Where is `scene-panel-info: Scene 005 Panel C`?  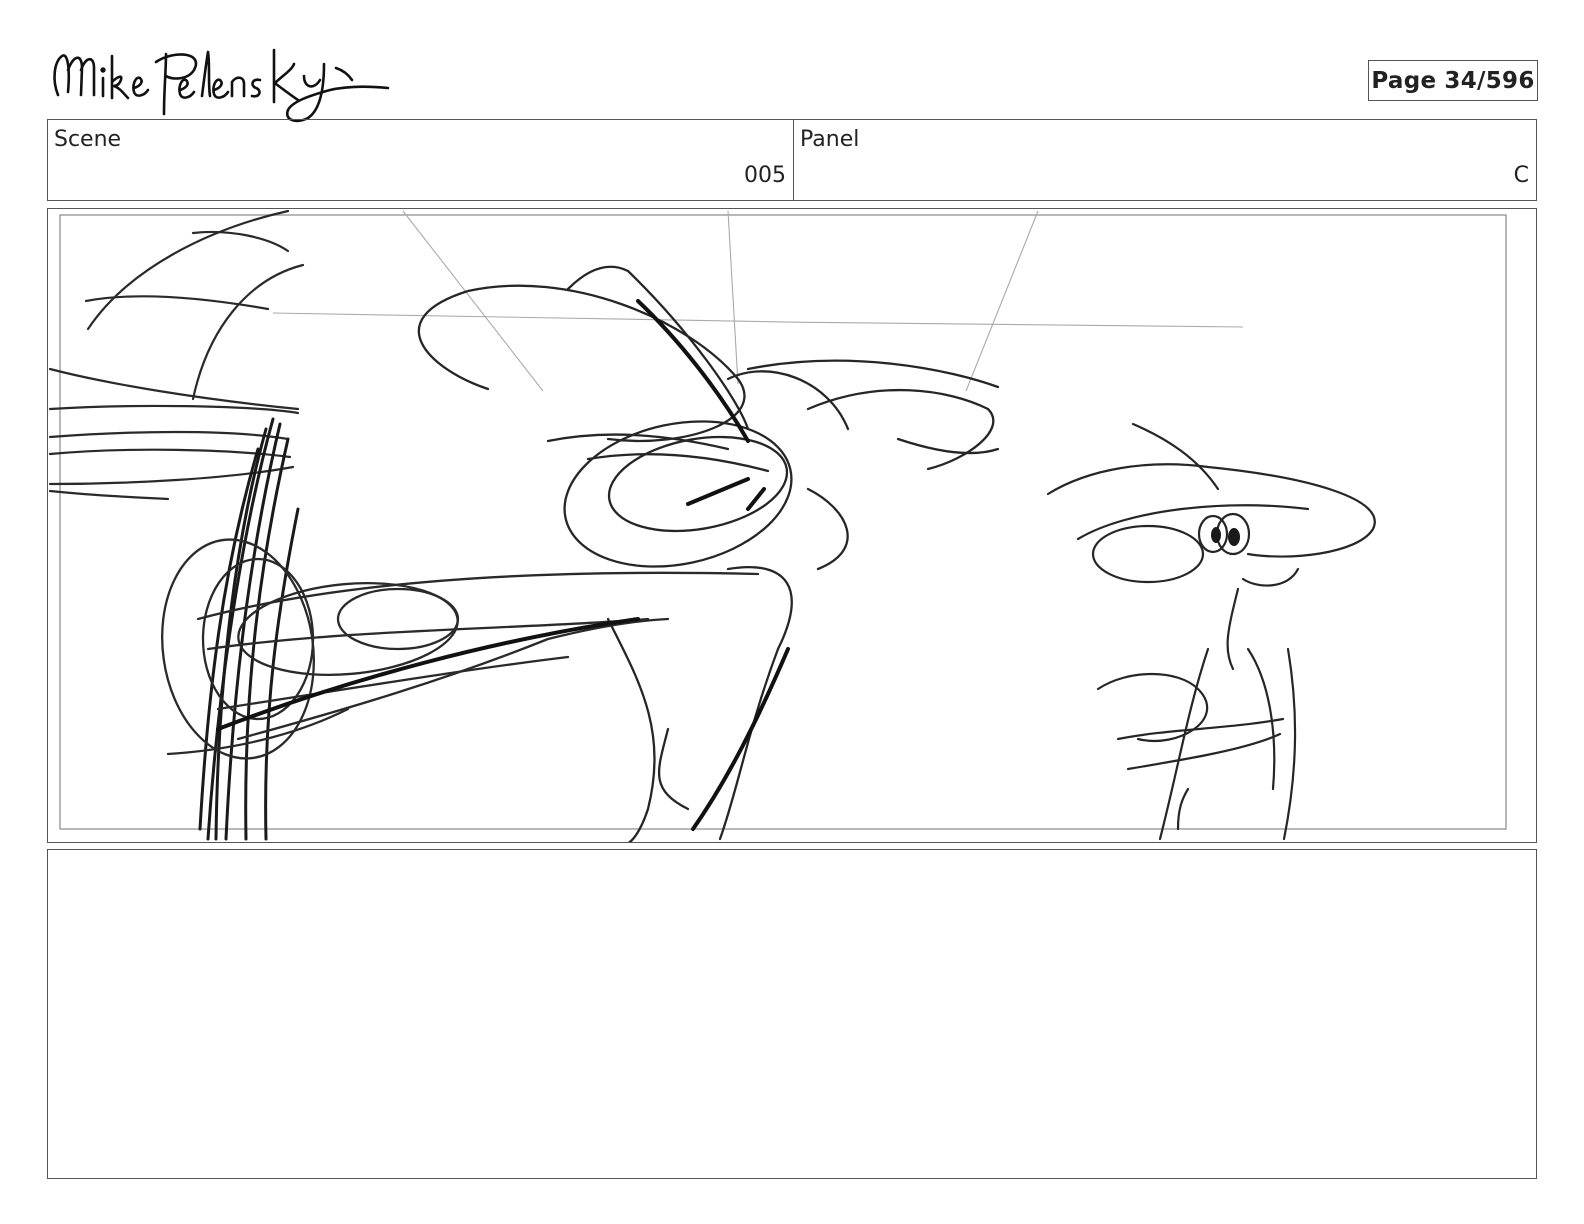 scene-panel-info: Scene 005 Panel C is located at coordinates (792, 160).